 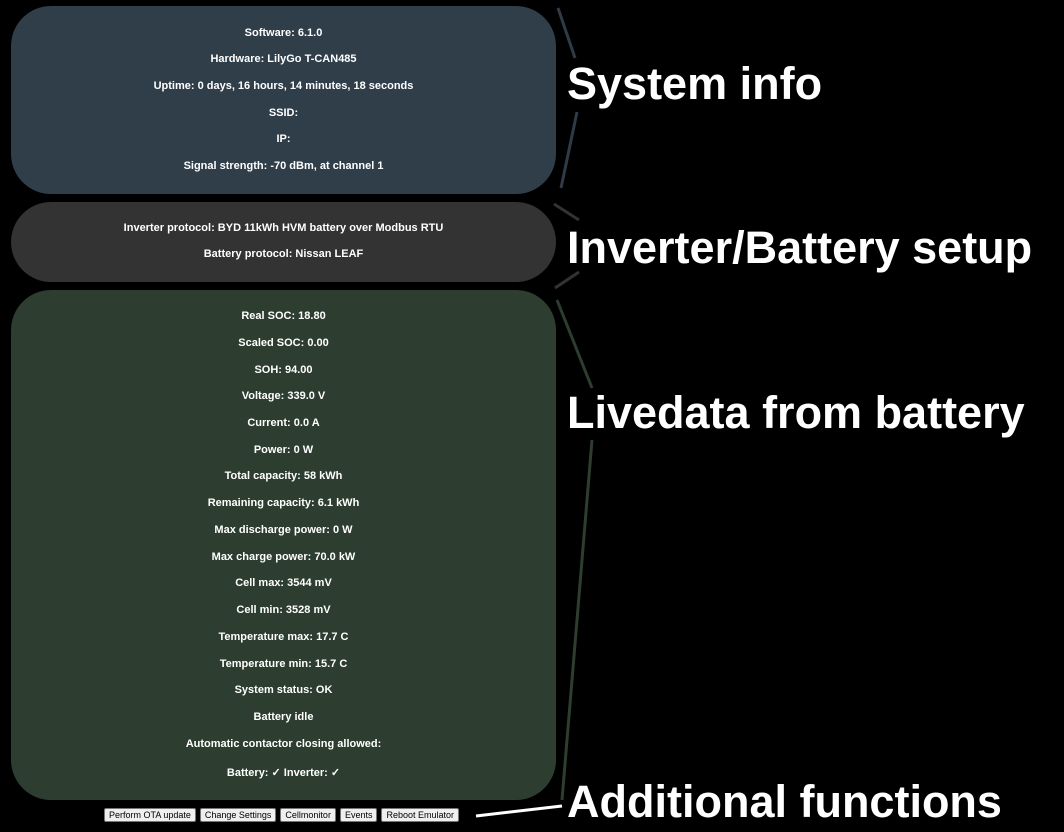 What do you see at coordinates (577, 620) in the screenshot?
I see `livedata-bracket-lower` at bounding box center [577, 620].